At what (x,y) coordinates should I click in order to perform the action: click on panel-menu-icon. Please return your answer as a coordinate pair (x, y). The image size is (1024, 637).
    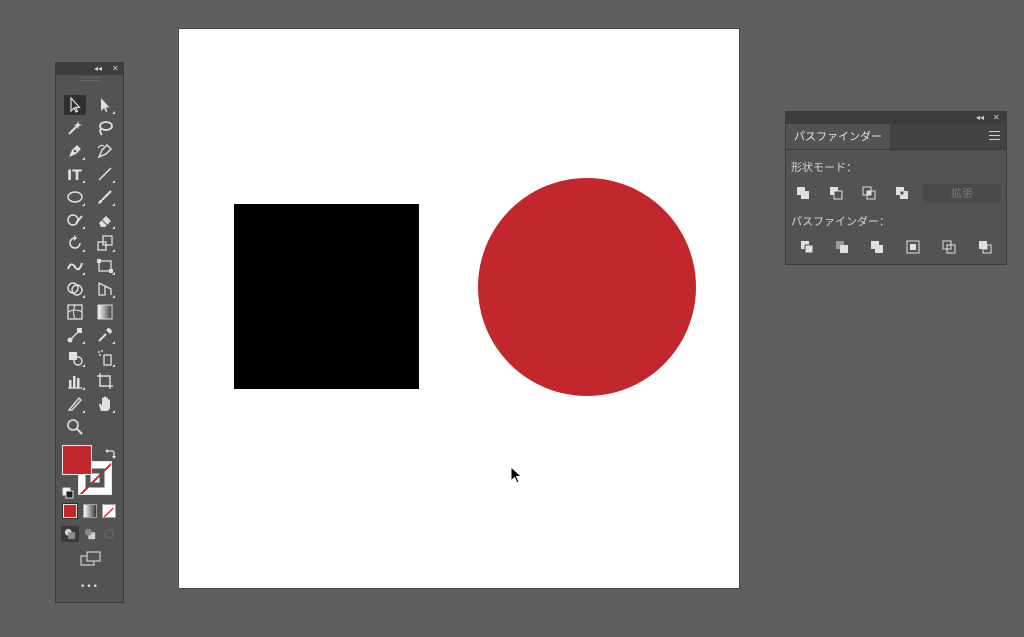
    Looking at the image, I should click on (994, 136).